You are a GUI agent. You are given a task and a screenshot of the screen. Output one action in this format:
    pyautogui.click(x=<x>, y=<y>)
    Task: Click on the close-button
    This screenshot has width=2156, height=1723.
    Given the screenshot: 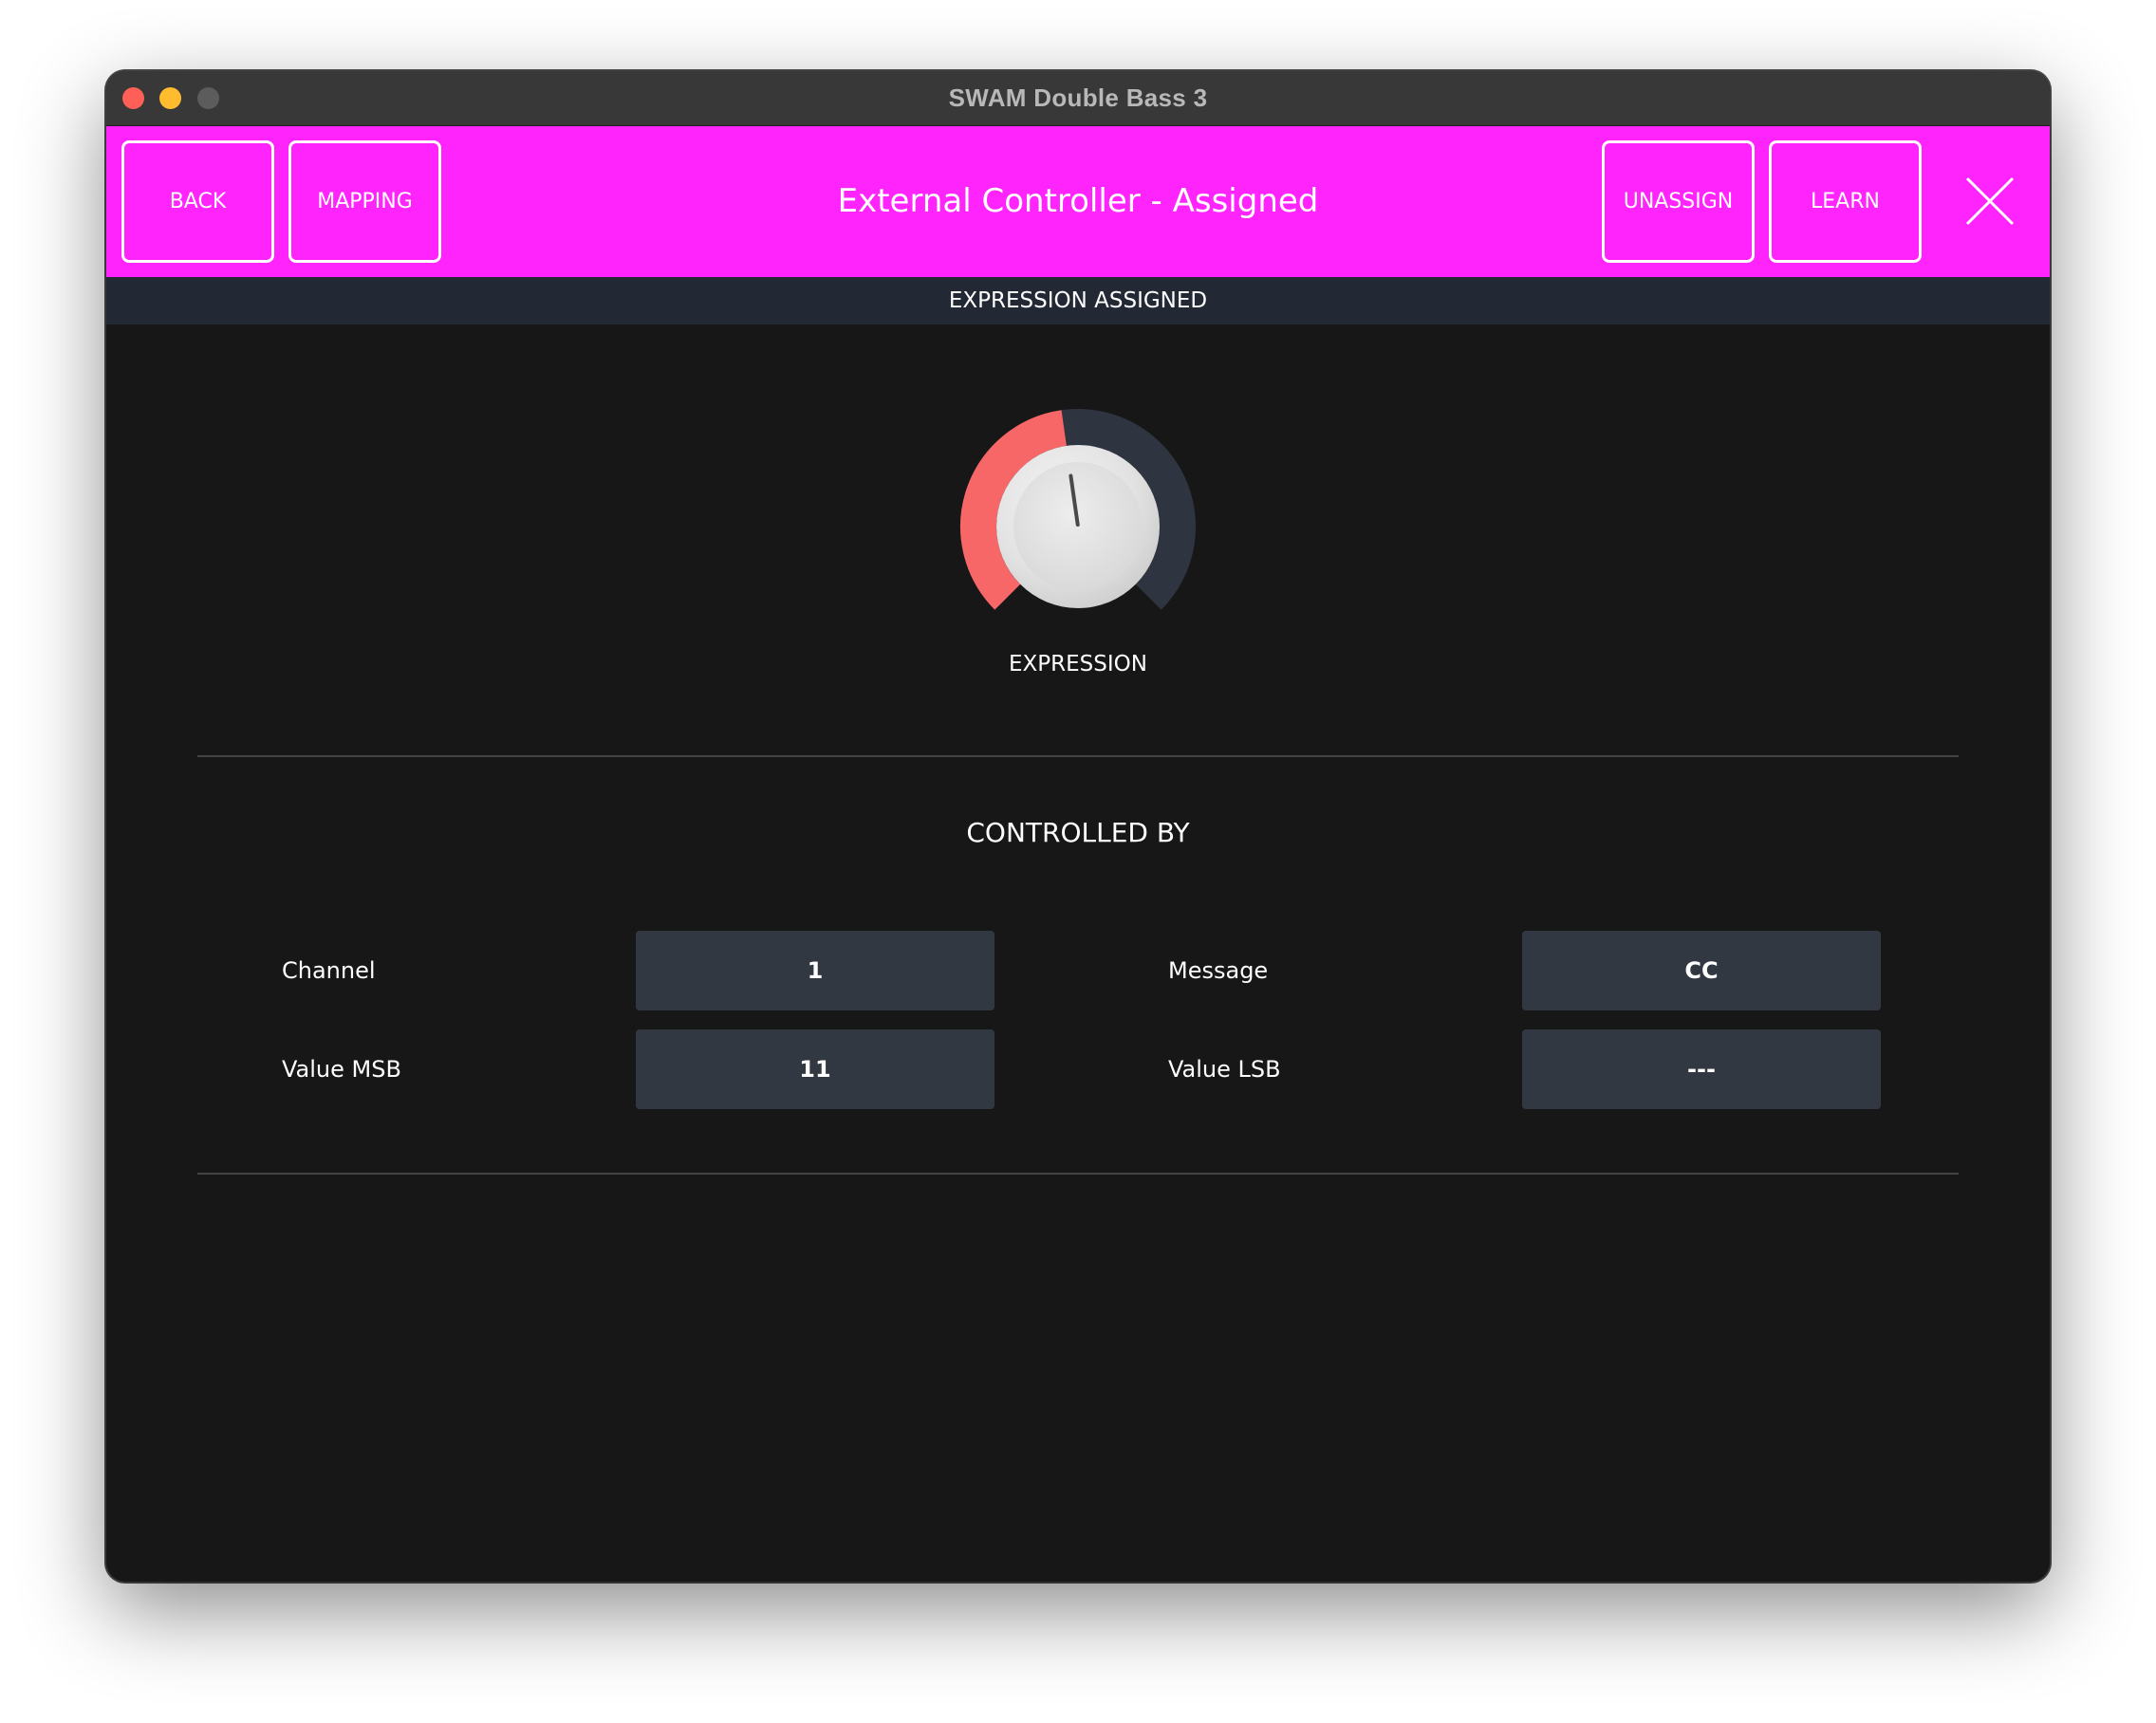 What is the action you would take?
    pyautogui.click(x=1990, y=201)
    